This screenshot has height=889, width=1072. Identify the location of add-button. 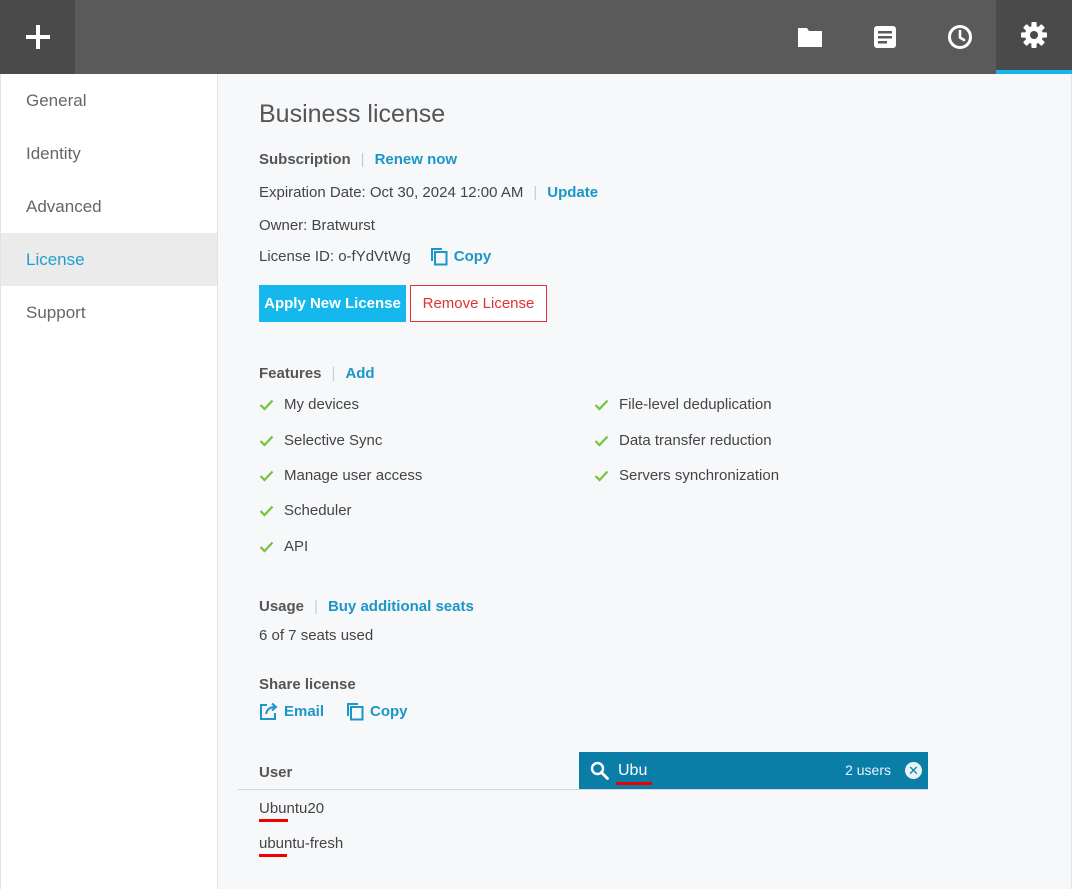
(37, 37).